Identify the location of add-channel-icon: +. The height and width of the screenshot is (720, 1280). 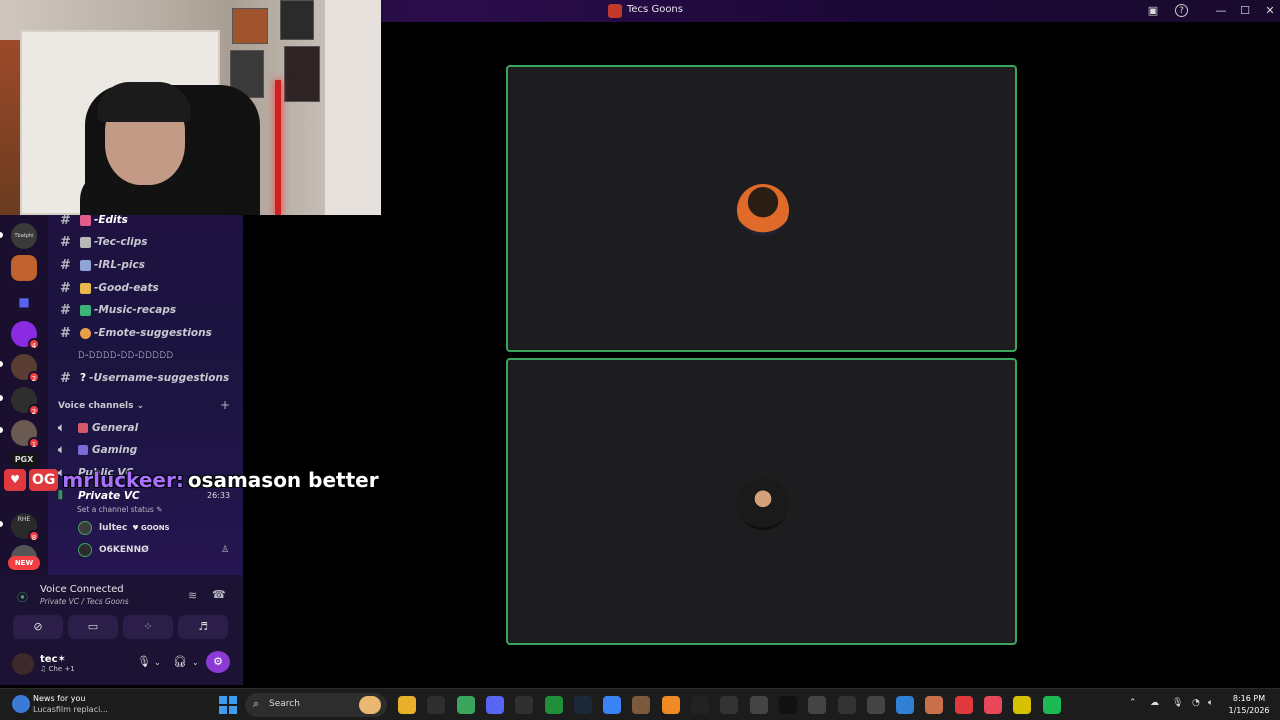
(225, 405).